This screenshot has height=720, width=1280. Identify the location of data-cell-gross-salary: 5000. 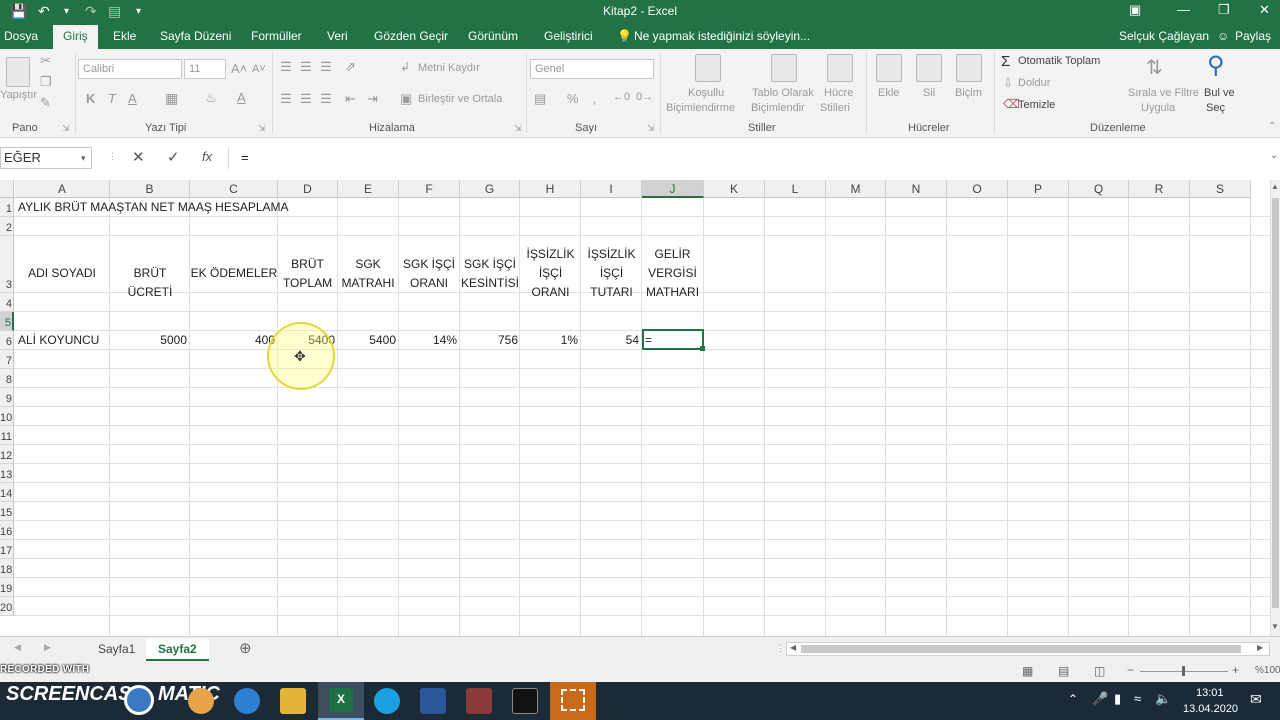
(148, 340).